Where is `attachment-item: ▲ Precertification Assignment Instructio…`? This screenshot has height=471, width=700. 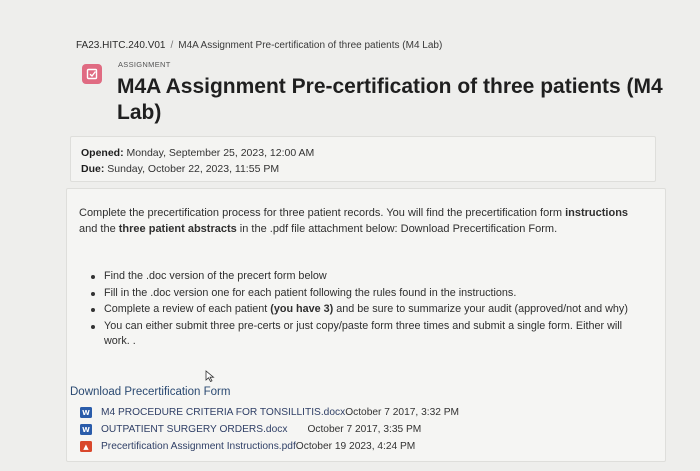
attachment-item: ▲ Precertification Assignment Instructio… is located at coordinates (269, 446).